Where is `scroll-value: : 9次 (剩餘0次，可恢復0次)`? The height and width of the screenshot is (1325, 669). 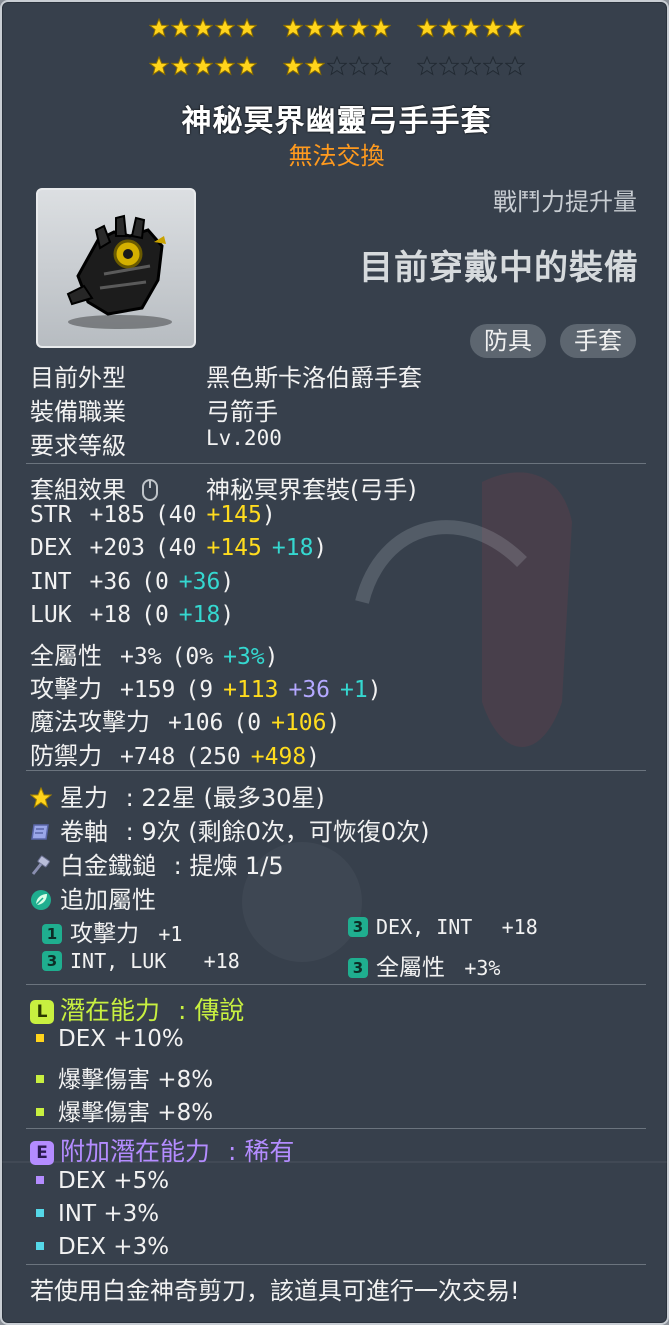
scroll-value: : 9次 (剩餘0次，可恢復0次) is located at coordinates (277, 832).